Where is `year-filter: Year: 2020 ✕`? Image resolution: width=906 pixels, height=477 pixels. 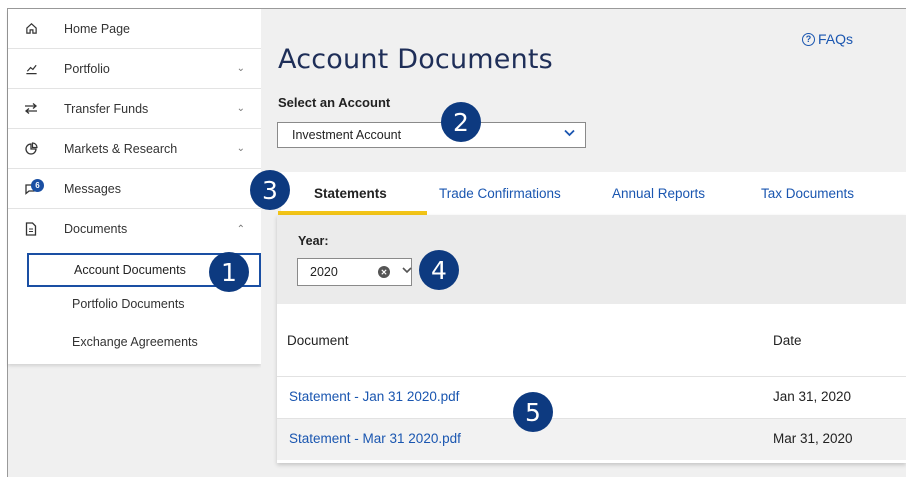
year-filter: Year: 2020 ✕ is located at coordinates (591, 259).